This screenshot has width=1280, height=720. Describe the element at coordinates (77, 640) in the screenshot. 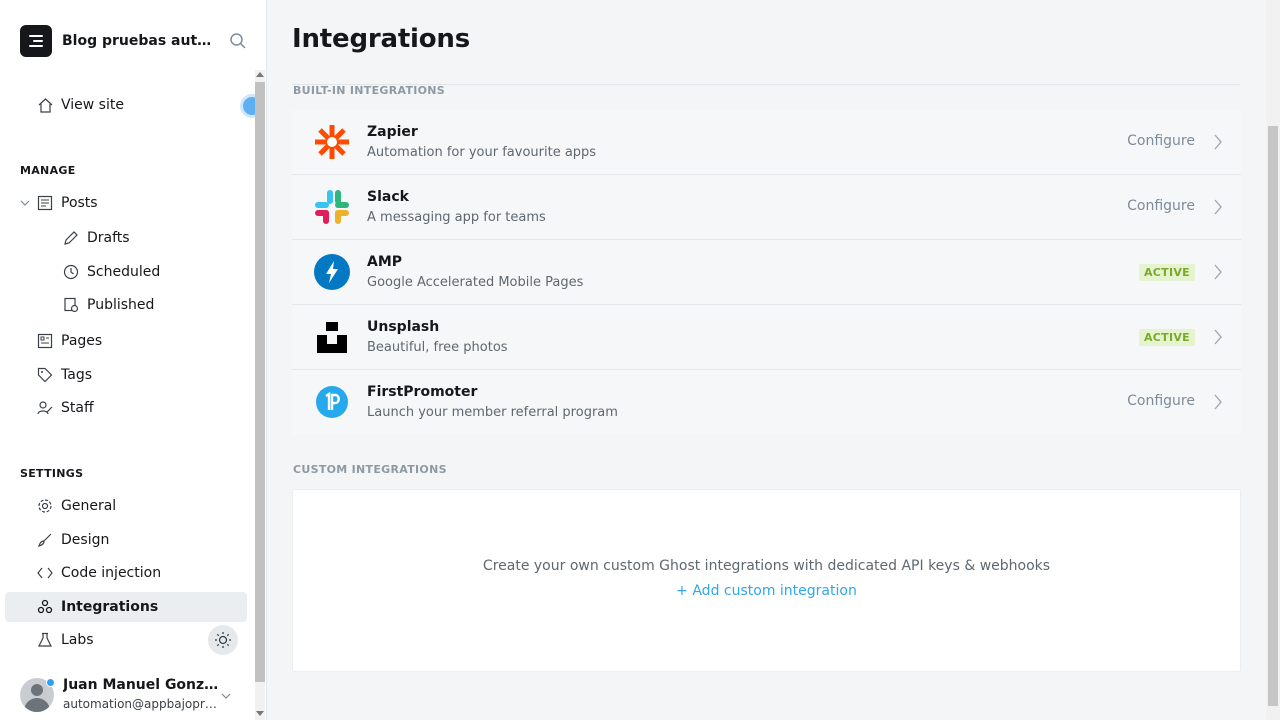

I see `nav-label: Labs` at that location.